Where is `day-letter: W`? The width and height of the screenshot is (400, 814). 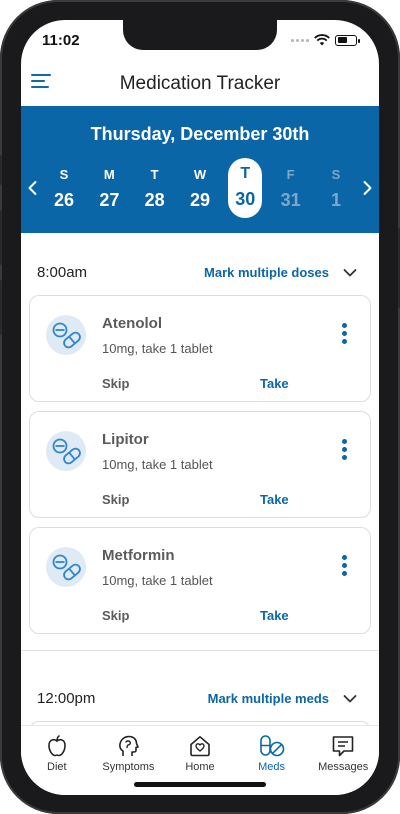
day-letter: W is located at coordinates (200, 174).